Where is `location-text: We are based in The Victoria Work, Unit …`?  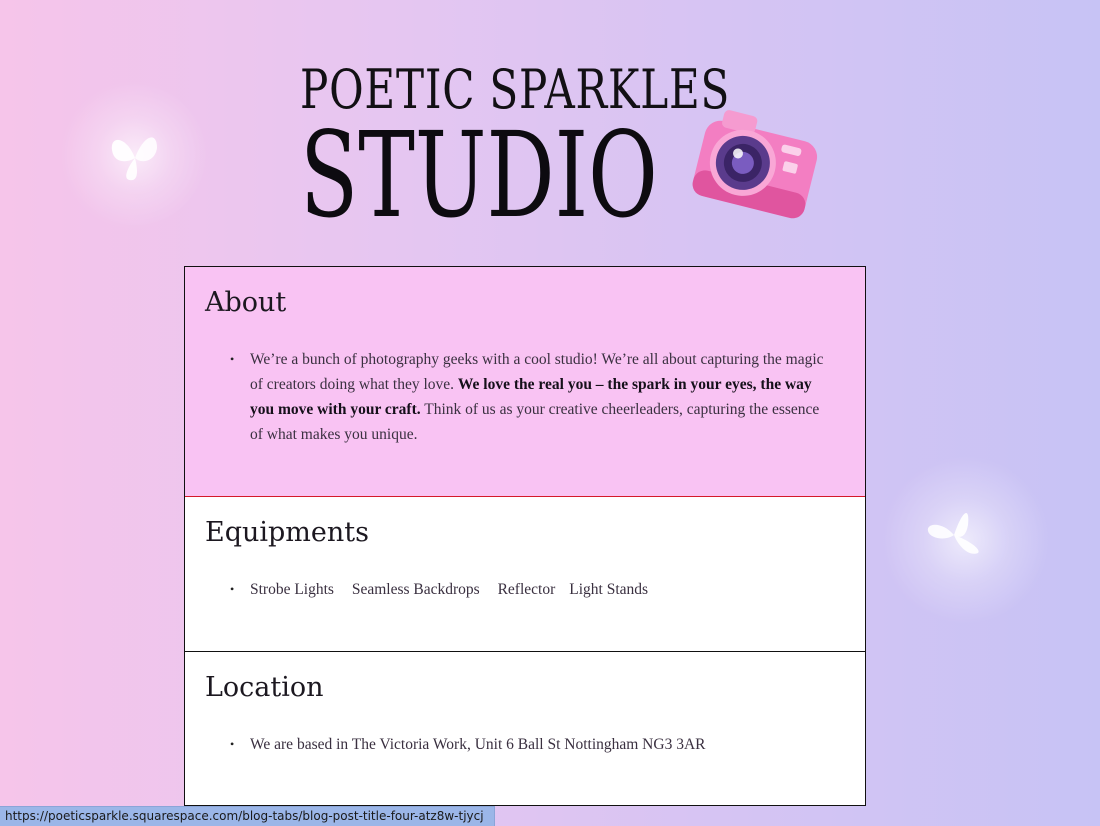
location-text: We are based in The Victoria Work, Unit … is located at coordinates (467, 744).